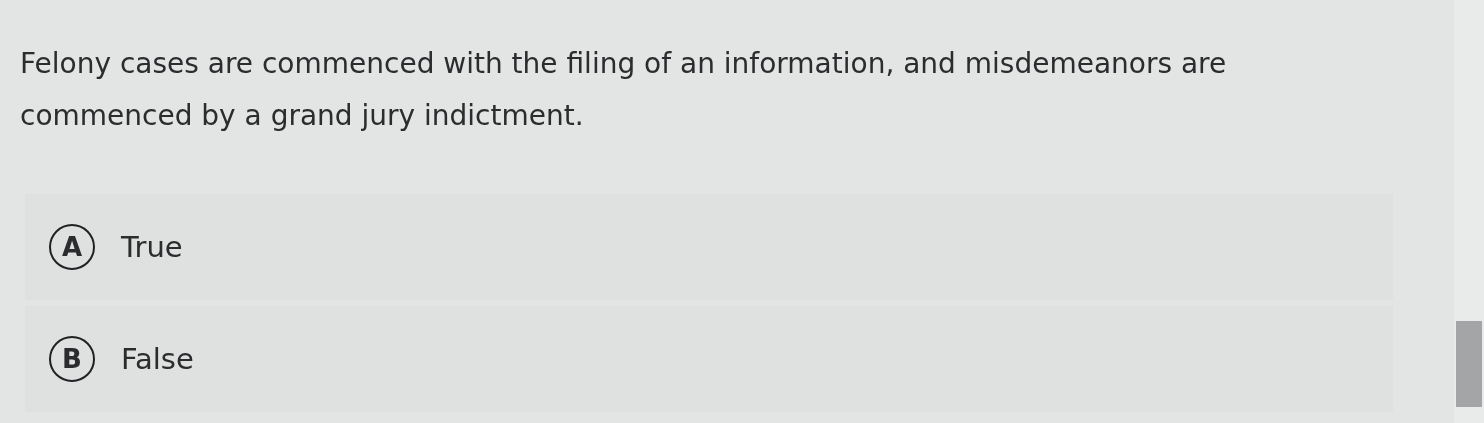 The width and height of the screenshot is (1484, 423). What do you see at coordinates (72, 359) in the screenshot?
I see `option-letter: B` at bounding box center [72, 359].